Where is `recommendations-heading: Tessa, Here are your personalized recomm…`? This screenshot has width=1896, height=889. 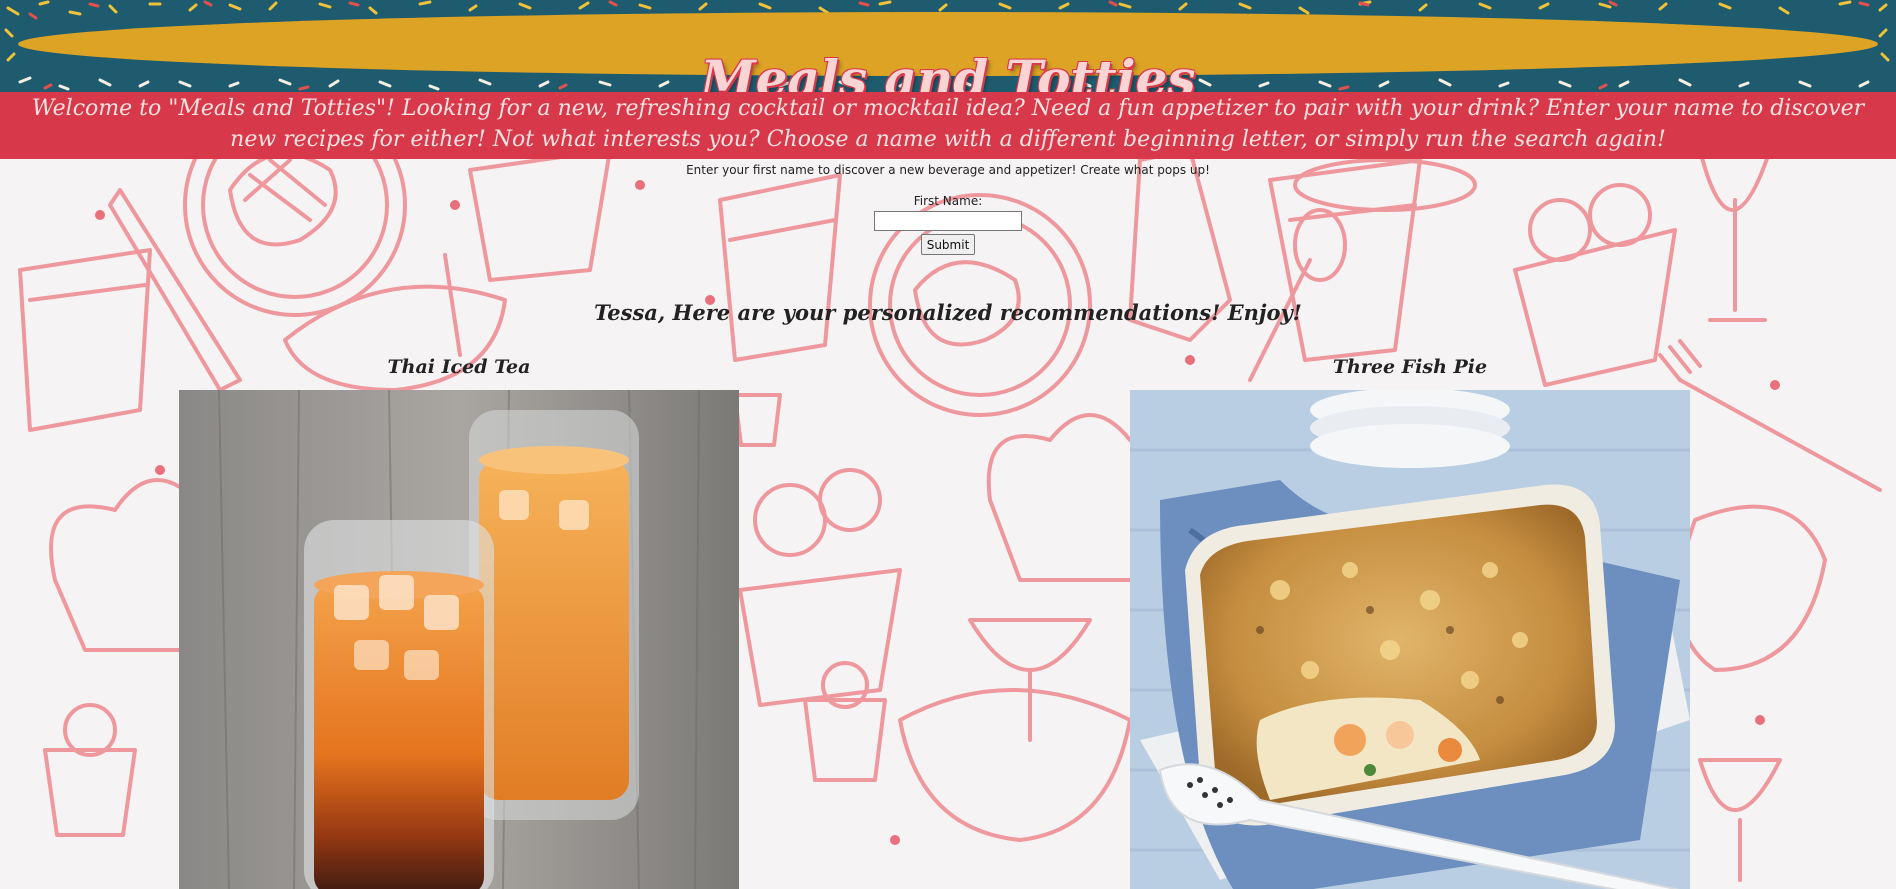 recommendations-heading: Tessa, Here are your personalized recomm… is located at coordinates (948, 312).